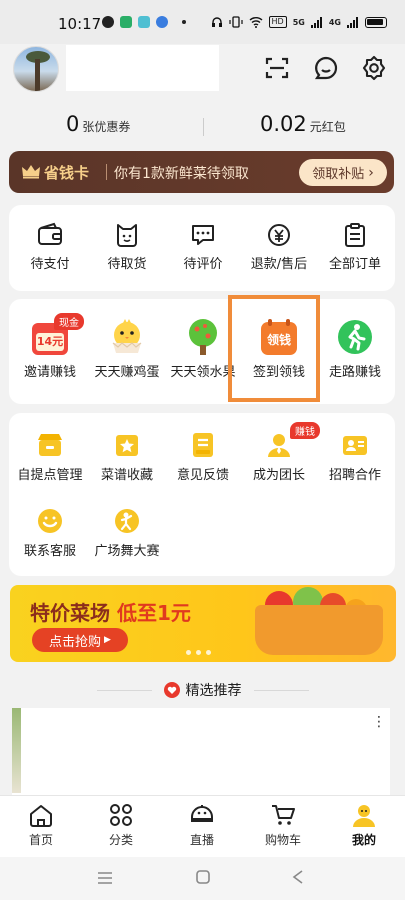 Image resolution: width=405 pixels, height=900 pixels. Describe the element at coordinates (202, 813) in the screenshot. I see `live-icon` at that location.